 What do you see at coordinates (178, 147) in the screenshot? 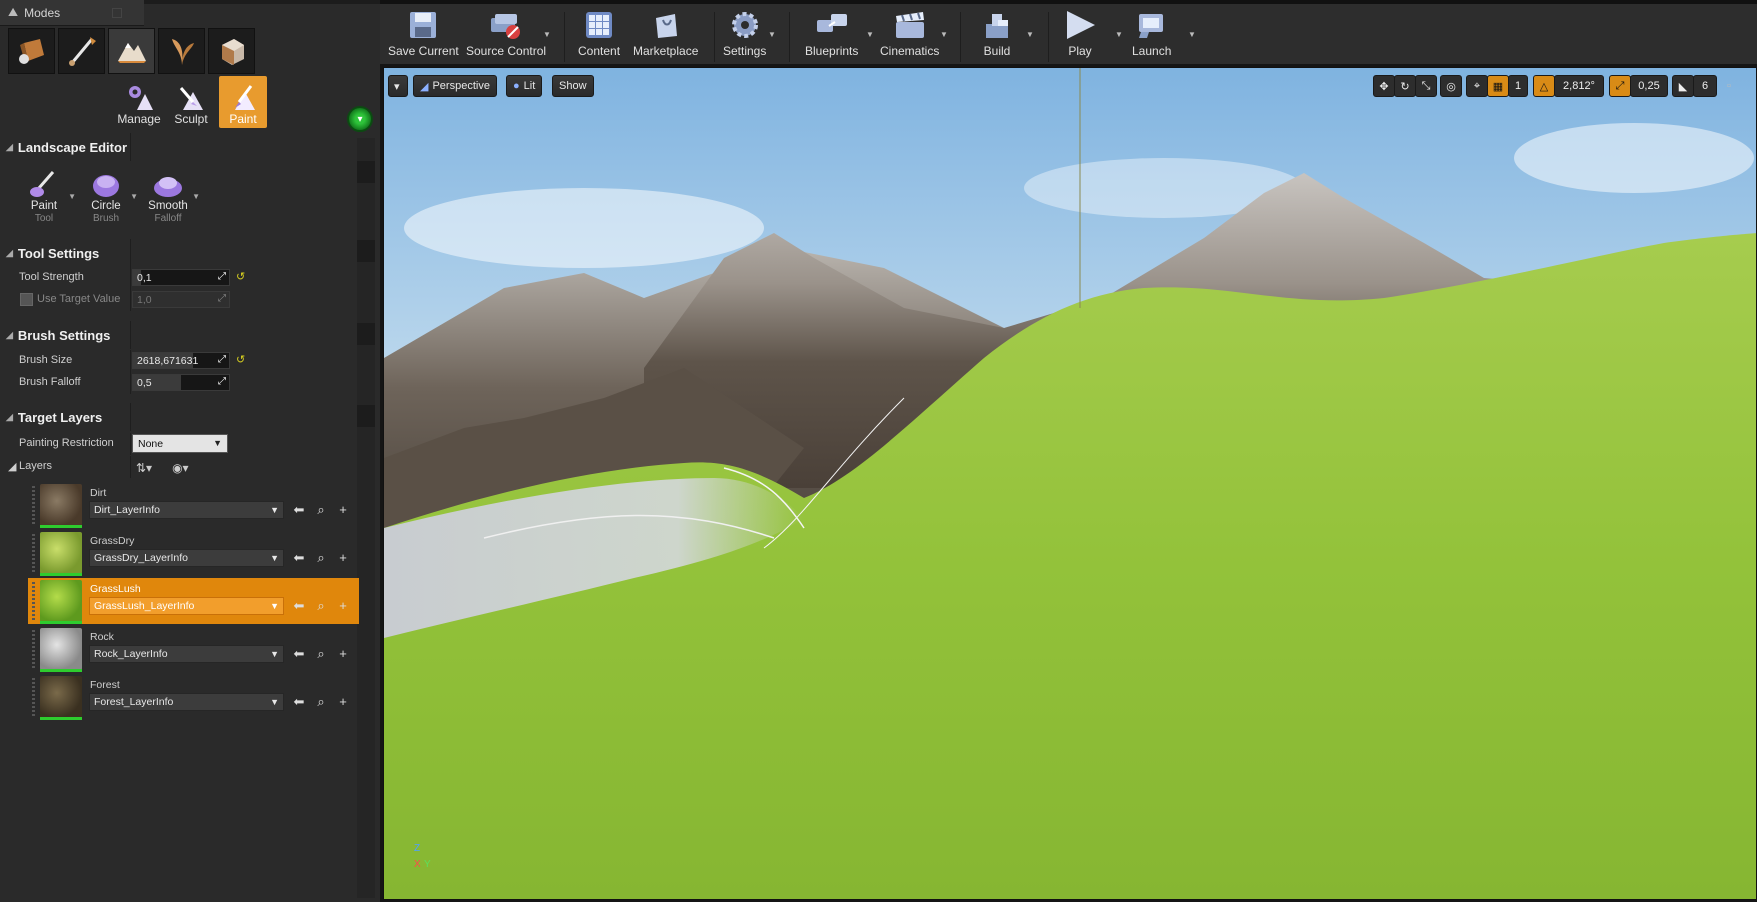
I see `section-landscape-editor: ◢ Landscape Editor` at bounding box center [178, 147].